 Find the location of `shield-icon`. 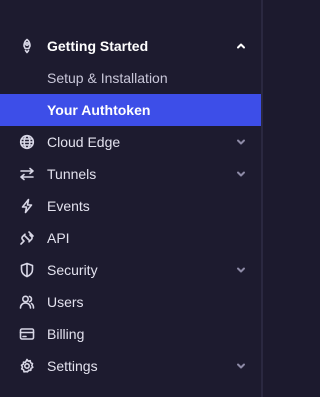

shield-icon is located at coordinates (27, 270).